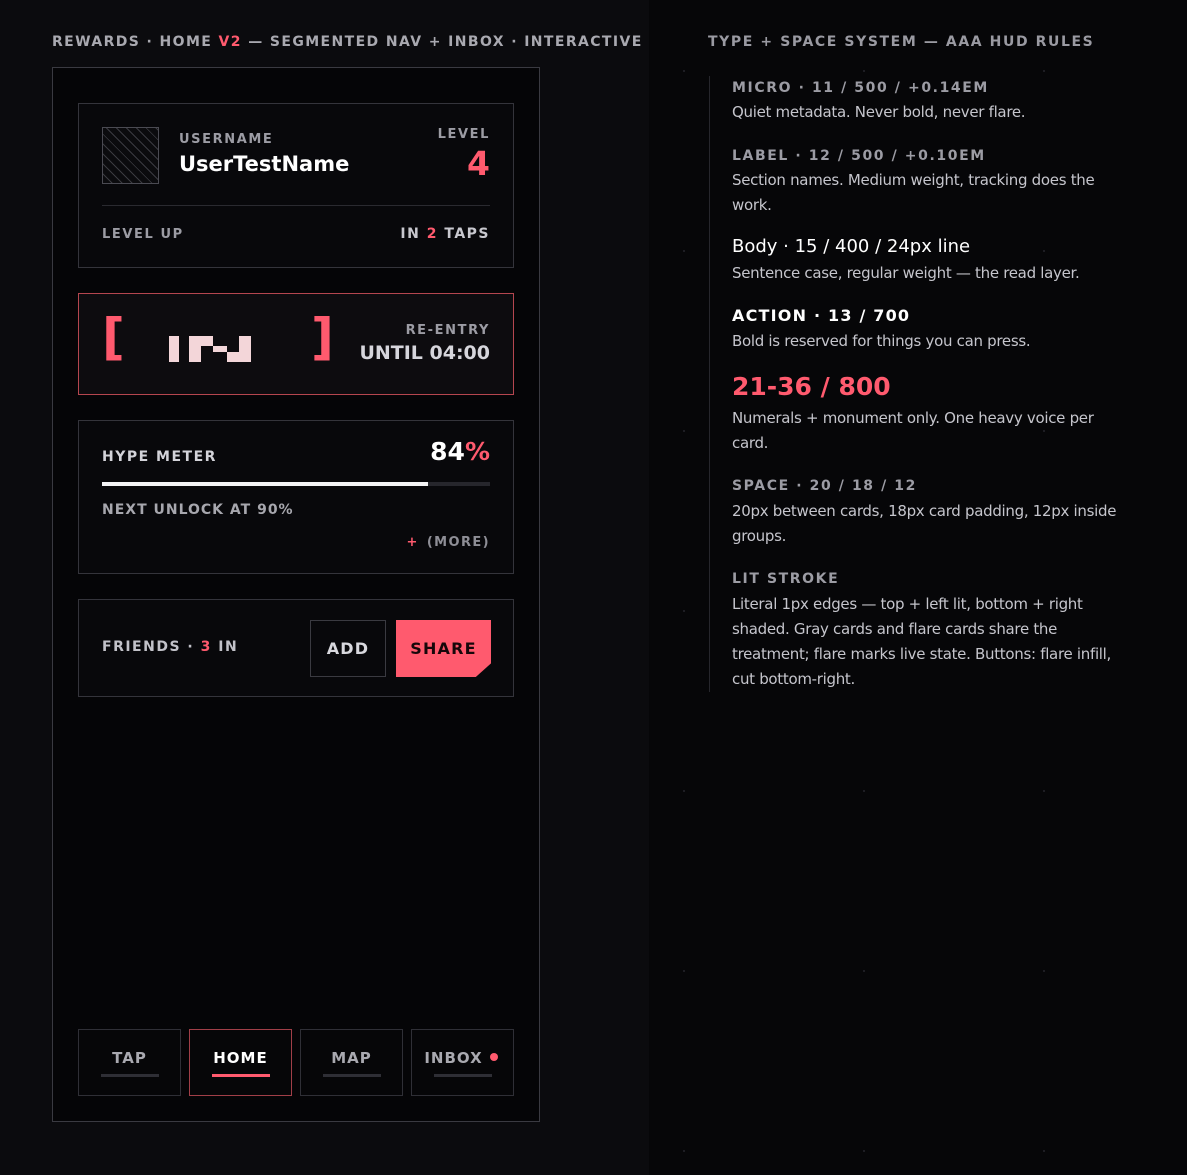 This screenshot has height=1175, width=1187. I want to click on hype-percent-unit: %, so click(477, 451).